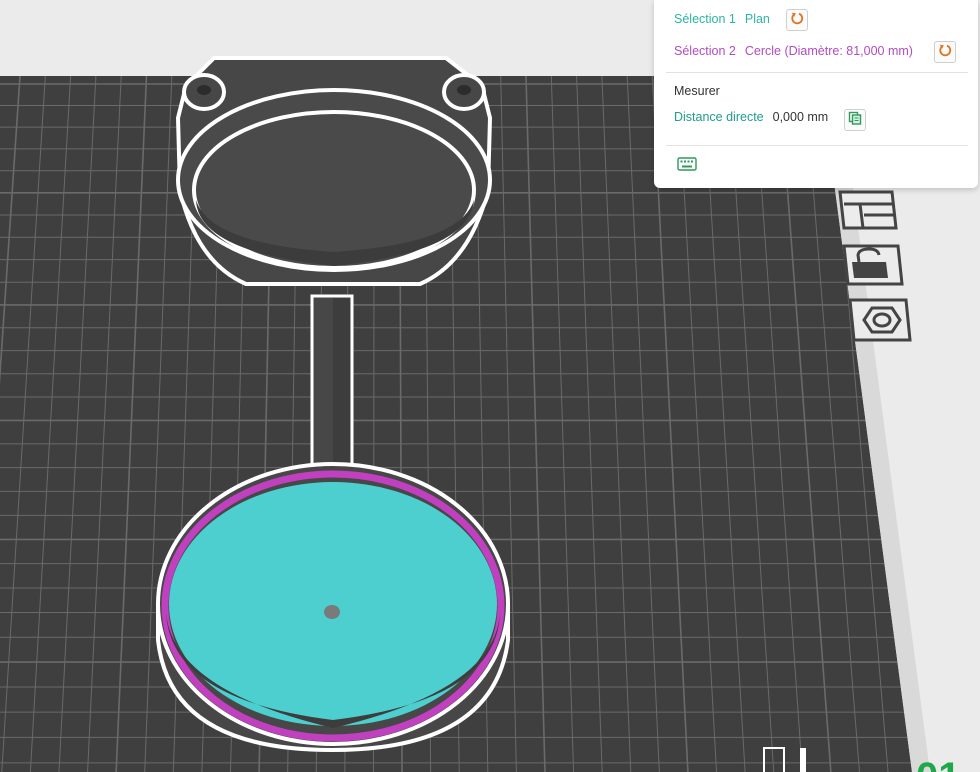 This screenshot has height=772, width=980. What do you see at coordinates (880, 320) in the screenshot?
I see `hex-nut-icon` at bounding box center [880, 320].